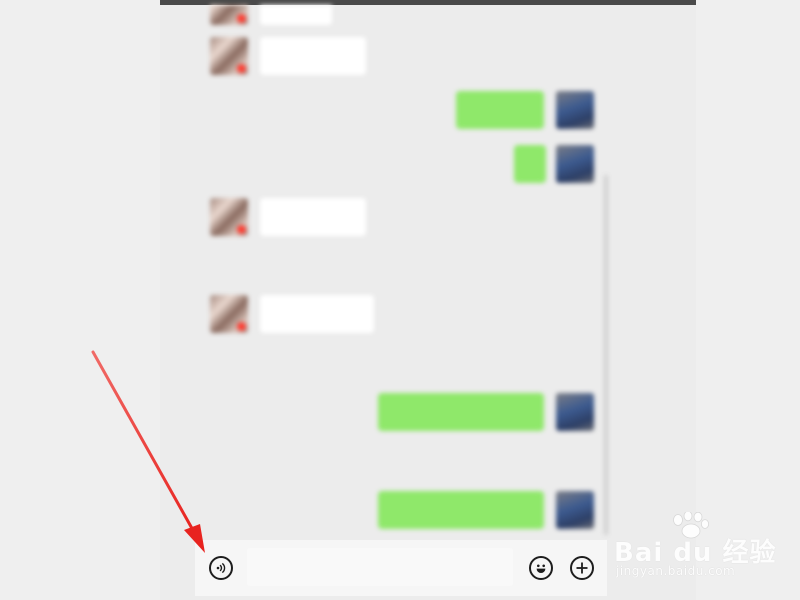 The image size is (800, 600). Describe the element at coordinates (676, 571) in the screenshot. I see `watermark-url: jingyan.baidu.com` at that location.